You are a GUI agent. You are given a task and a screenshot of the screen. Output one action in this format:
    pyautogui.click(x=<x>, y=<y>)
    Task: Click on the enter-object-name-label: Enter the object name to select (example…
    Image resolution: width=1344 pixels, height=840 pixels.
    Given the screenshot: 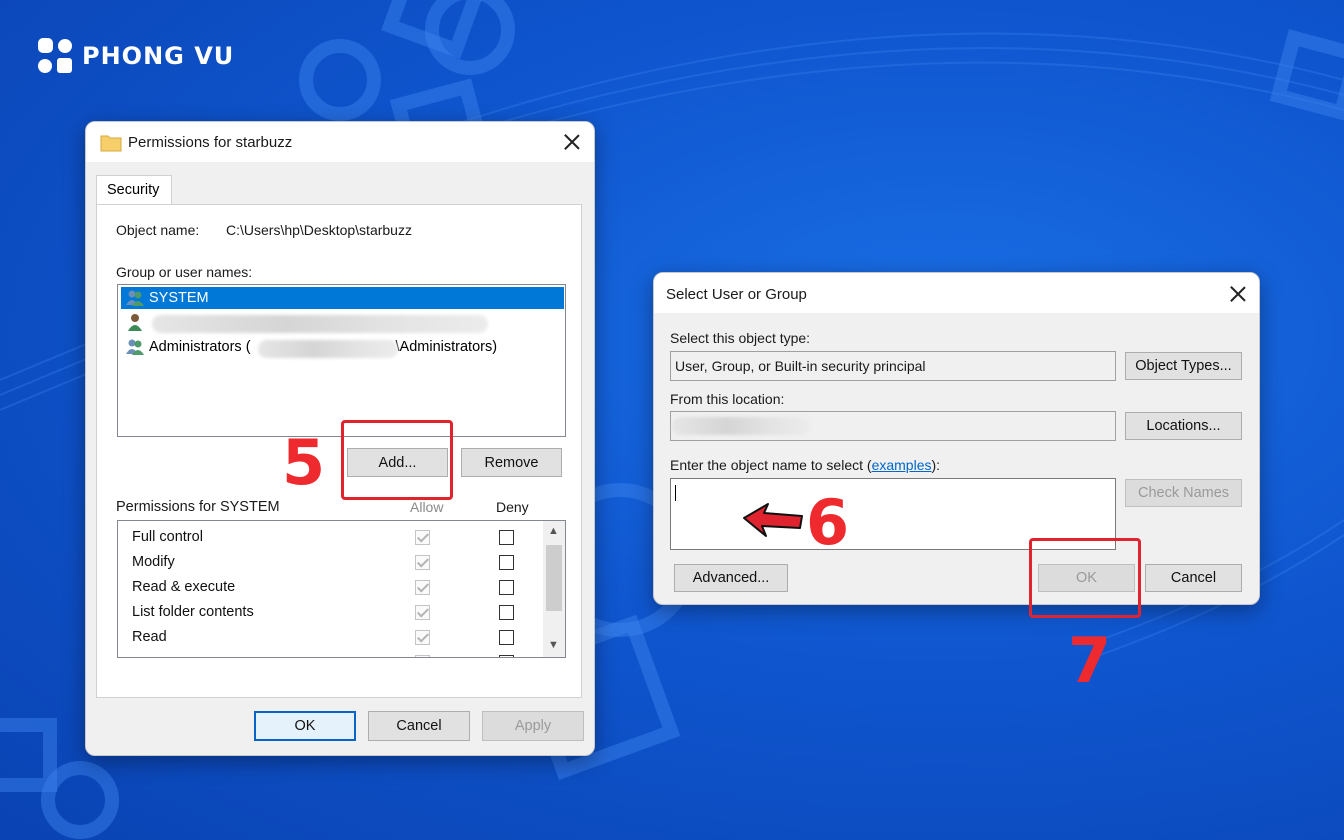 What is the action you would take?
    pyautogui.click(x=805, y=465)
    